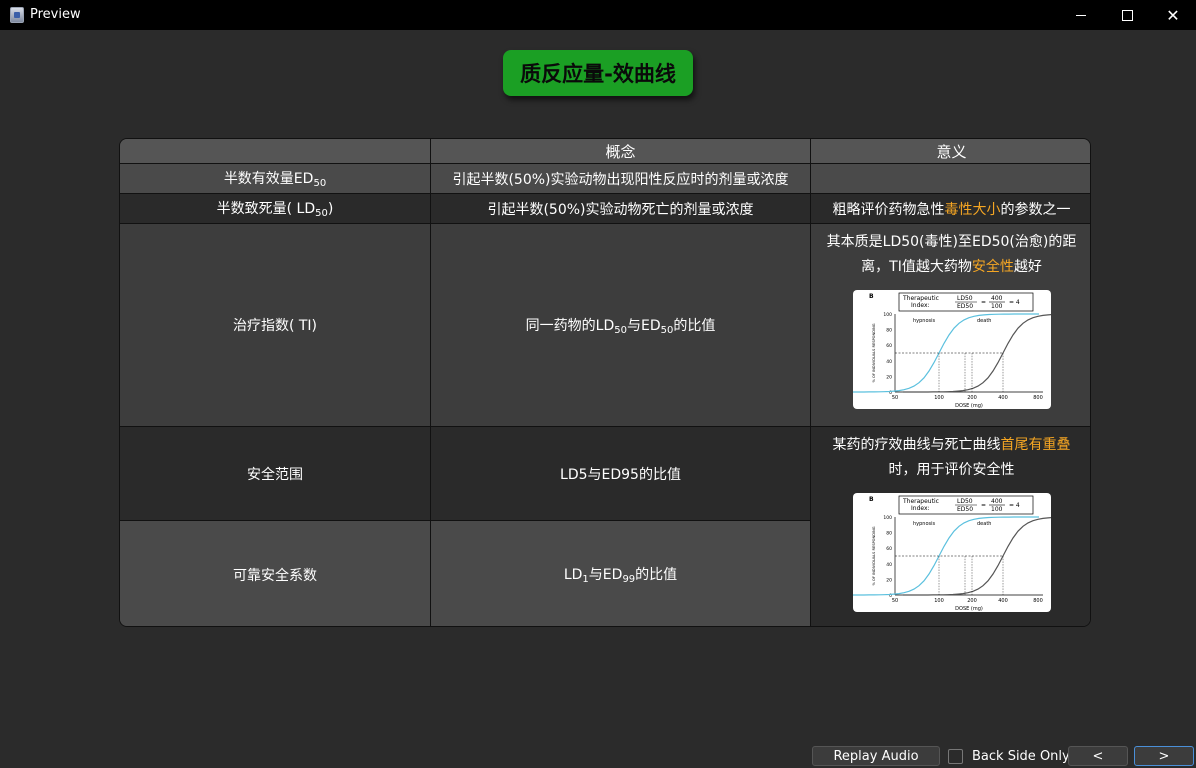 The width and height of the screenshot is (1196, 768). What do you see at coordinates (621, 151) in the screenshot?
I see `header-cell-concept: 概念` at bounding box center [621, 151].